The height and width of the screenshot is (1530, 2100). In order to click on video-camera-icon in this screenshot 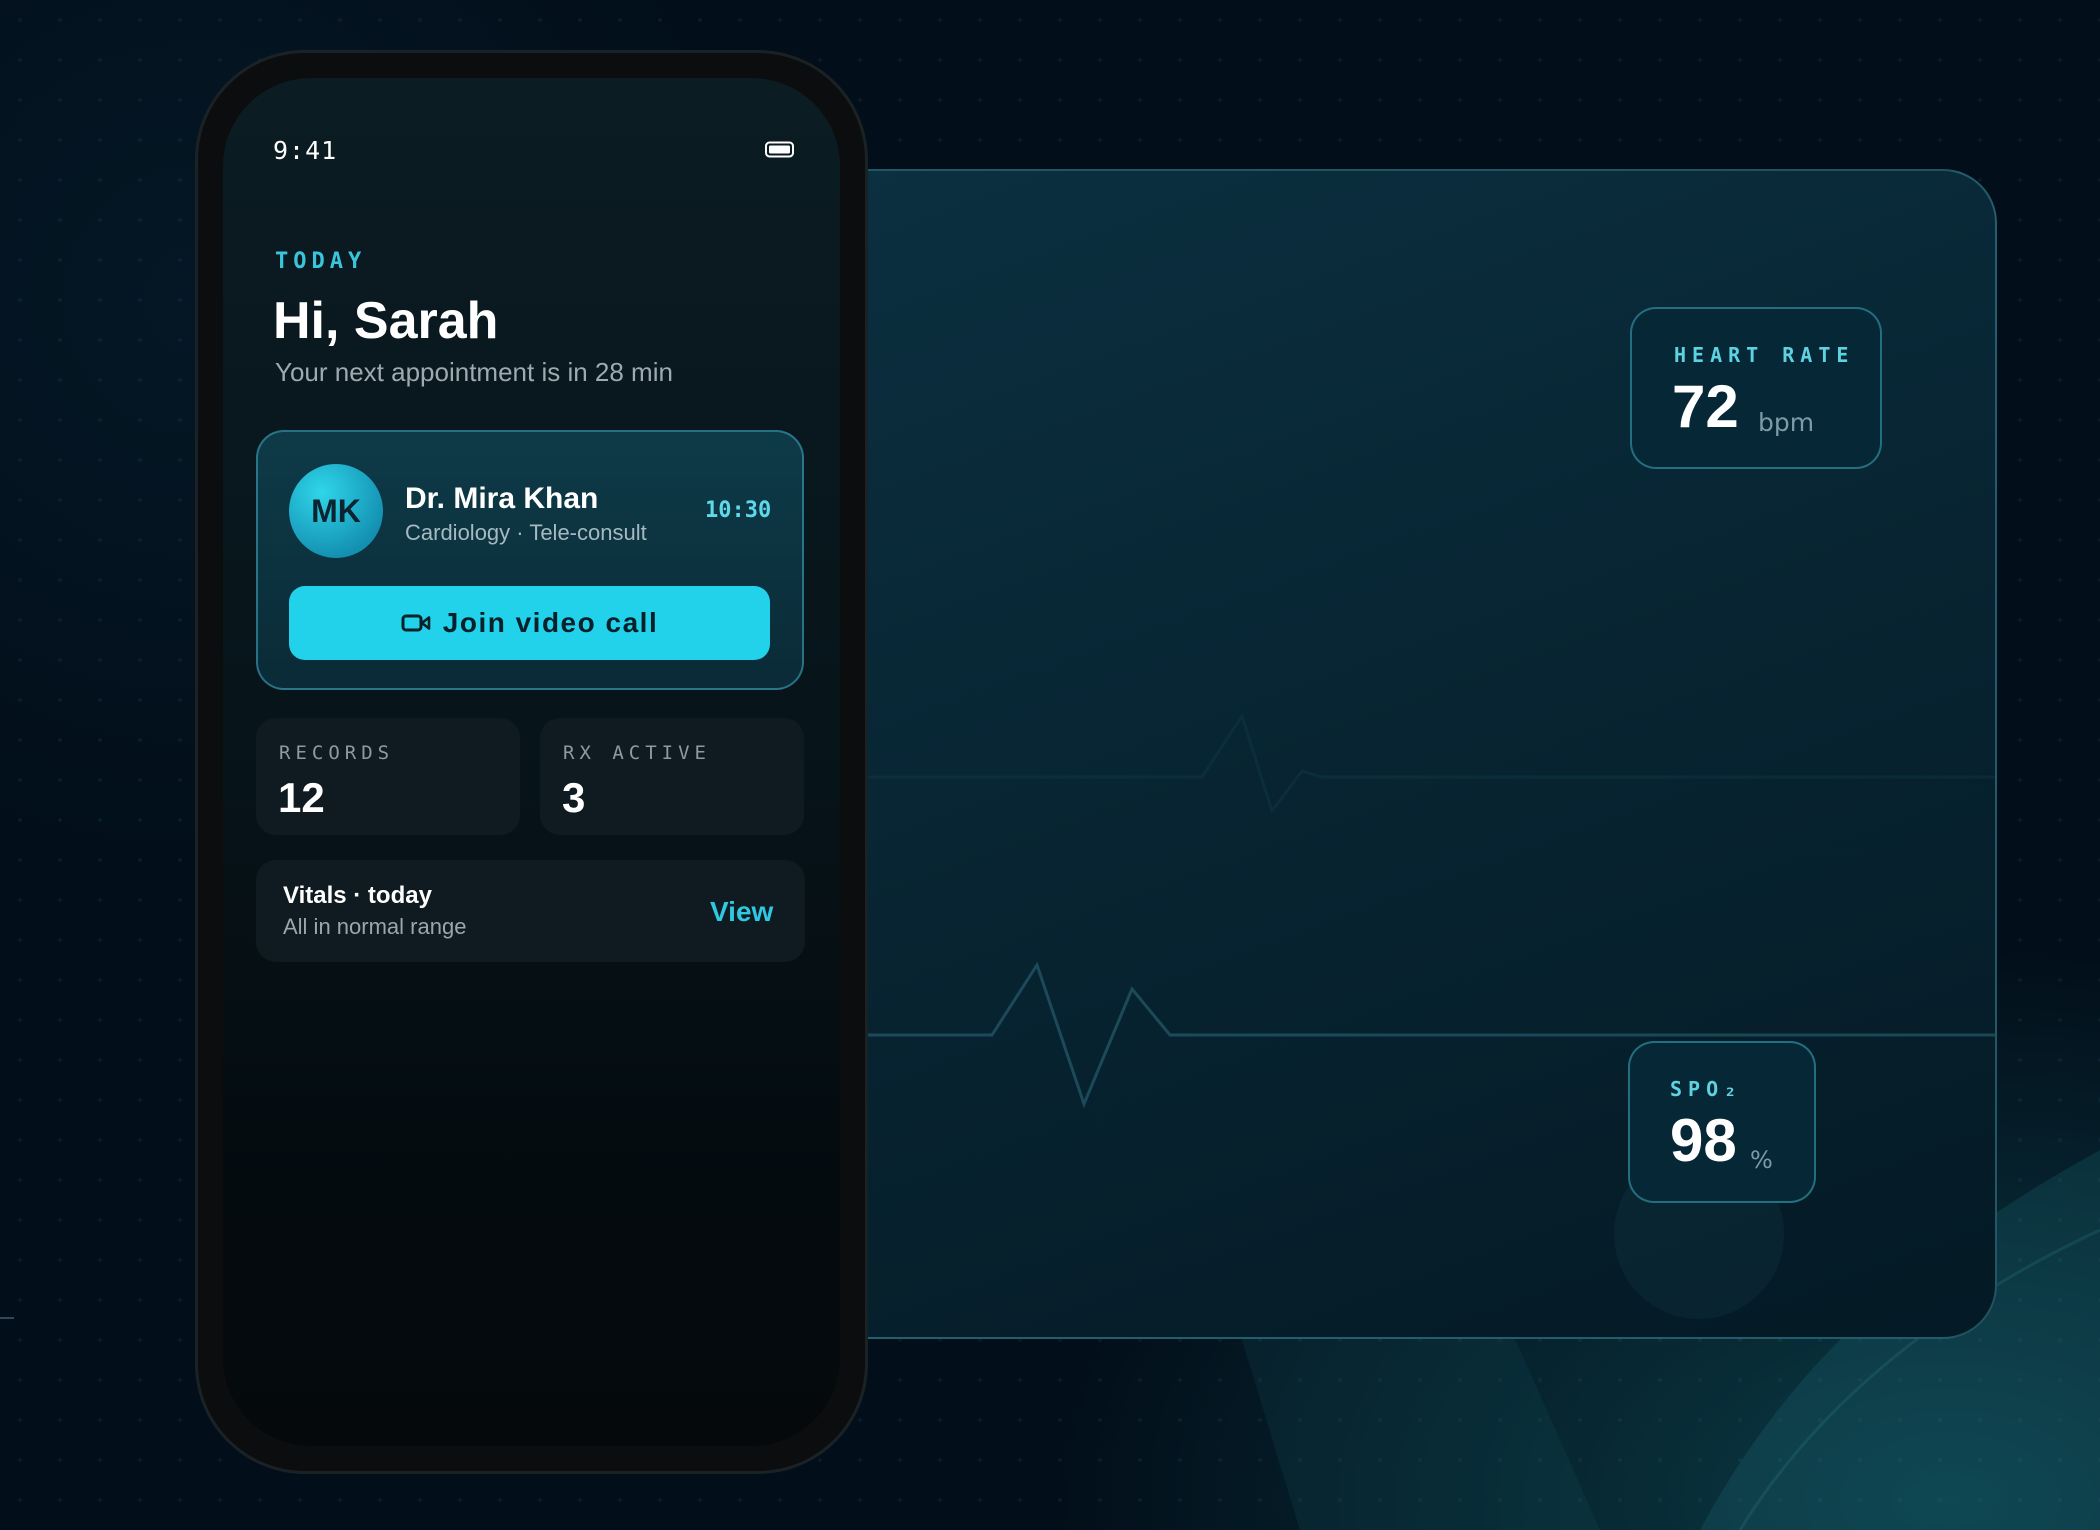, I will do `click(416, 623)`.